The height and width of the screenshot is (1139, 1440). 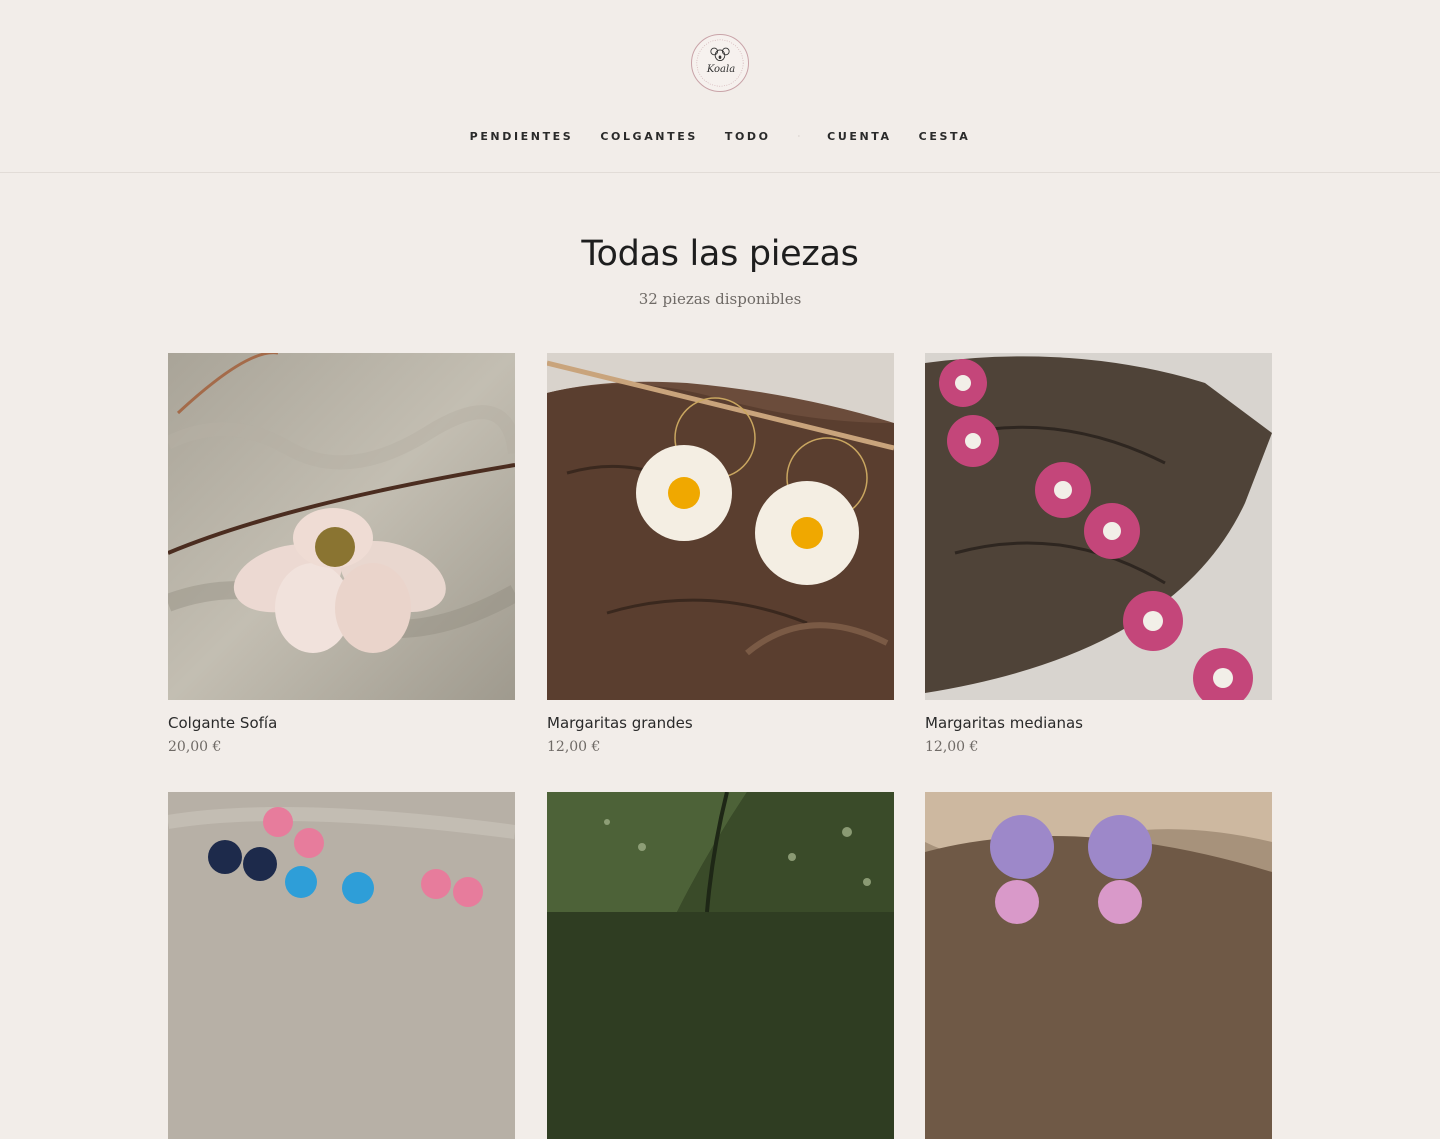 I want to click on flower-pendant-photo-icon, so click(x=341, y=526).